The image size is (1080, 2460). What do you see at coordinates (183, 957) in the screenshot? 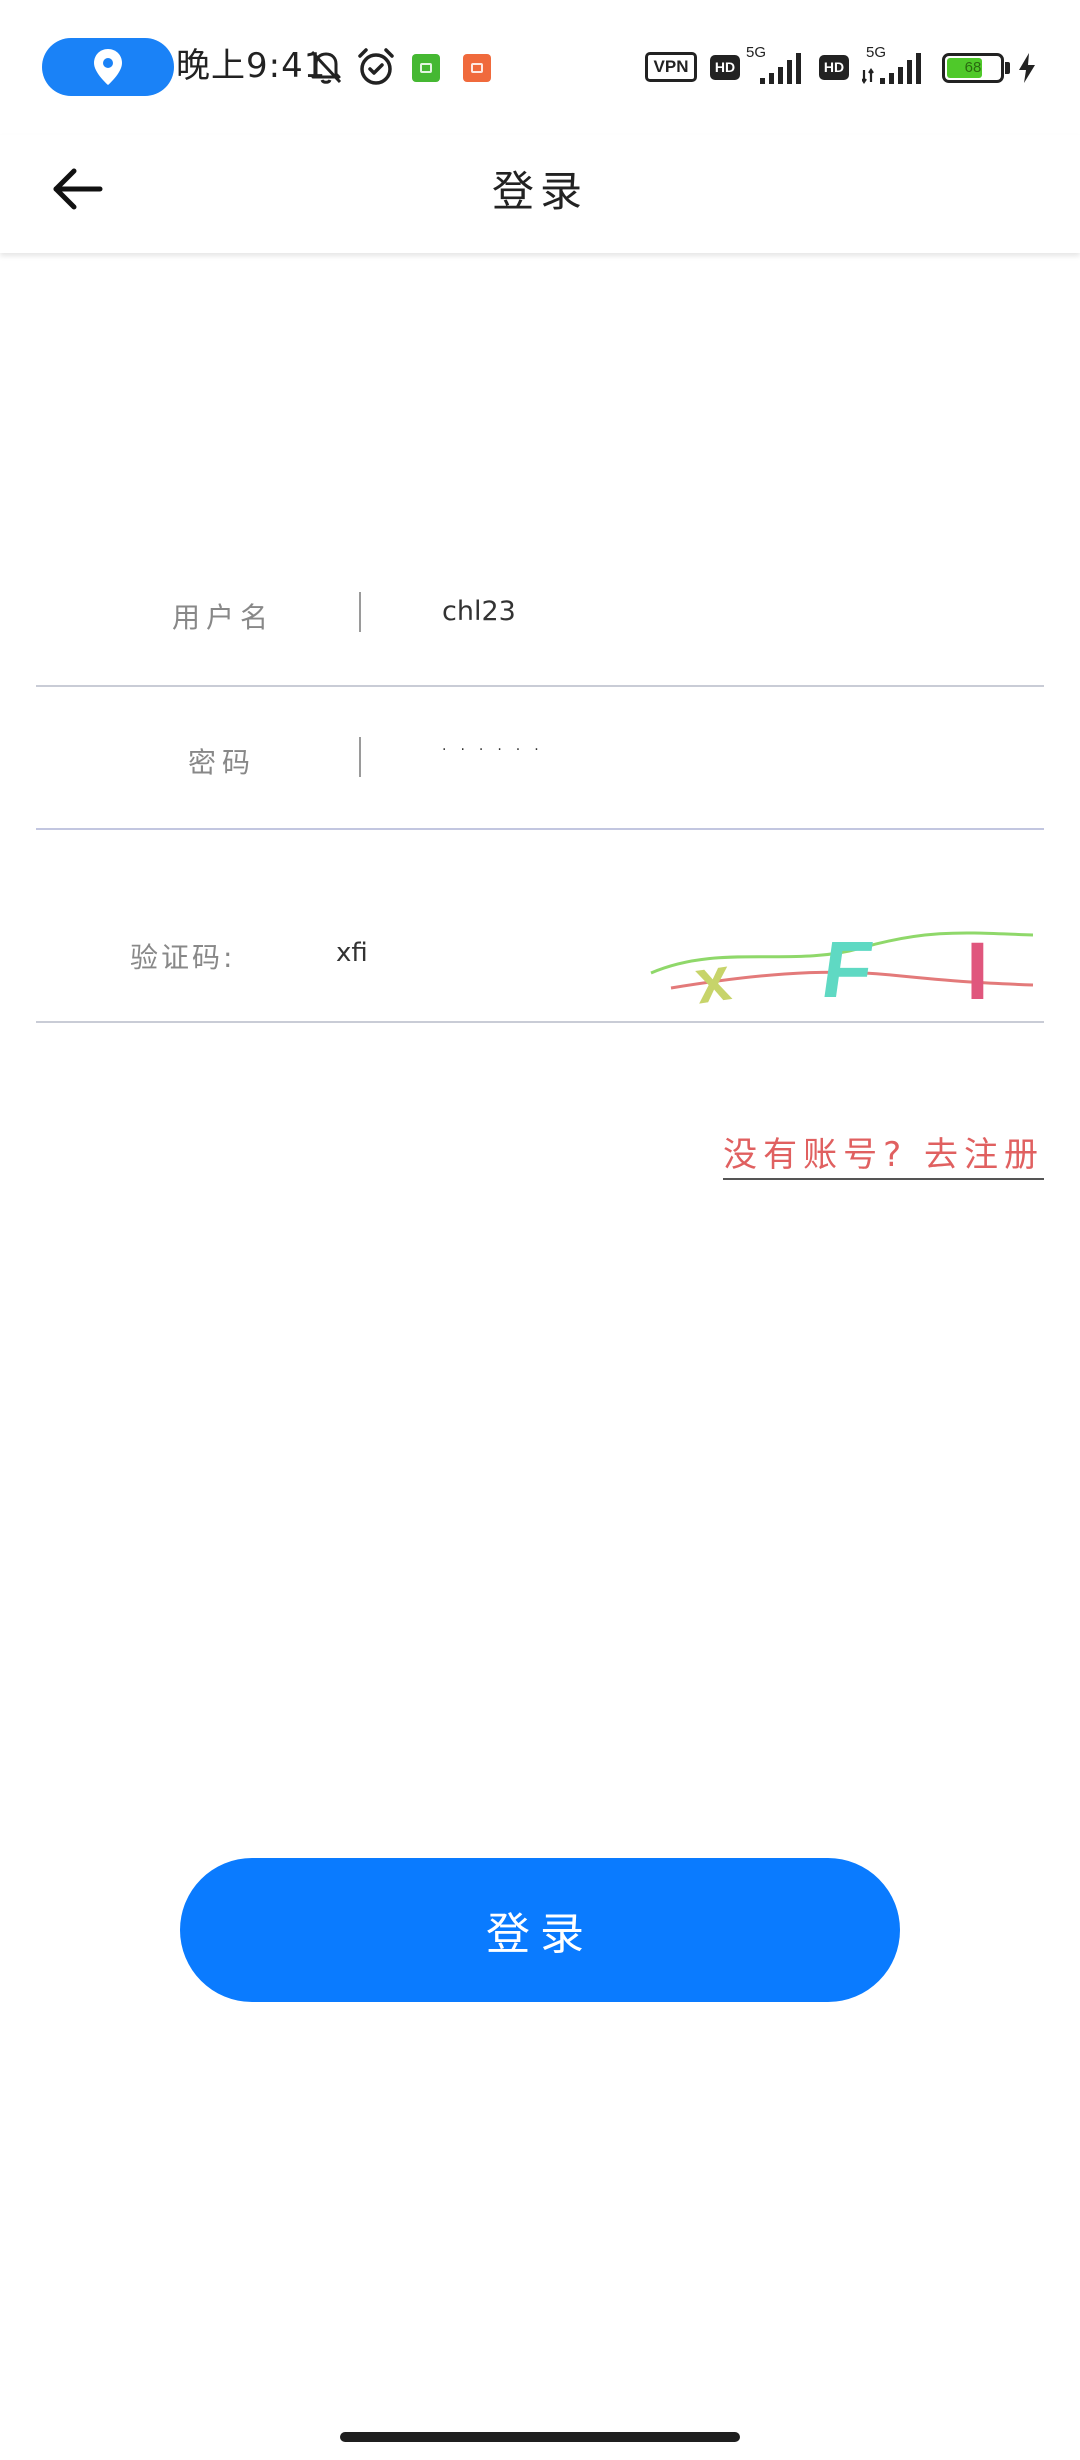
I see `captcha-label: 验证码:` at bounding box center [183, 957].